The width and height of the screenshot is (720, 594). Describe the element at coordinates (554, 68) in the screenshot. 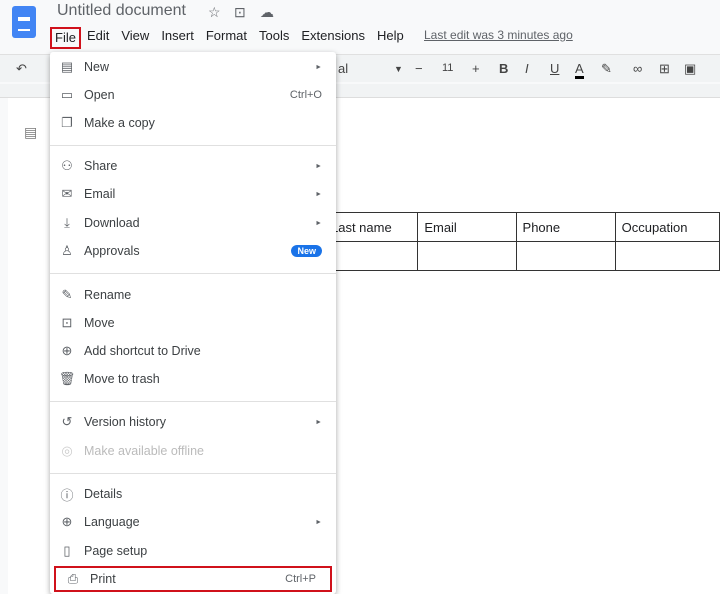

I see `underline-button: U` at that location.